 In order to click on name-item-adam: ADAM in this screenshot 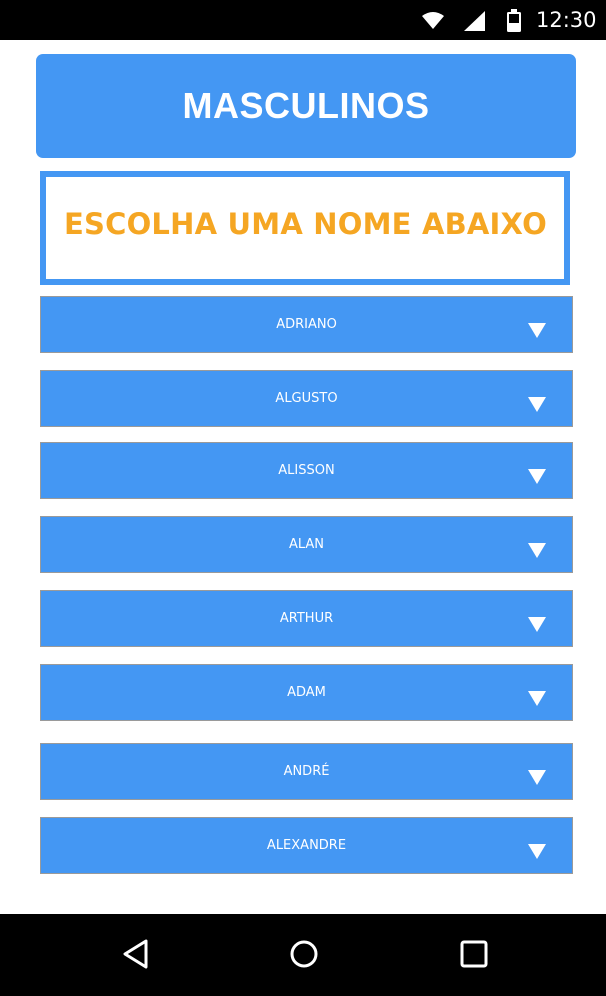, I will do `click(306, 692)`.